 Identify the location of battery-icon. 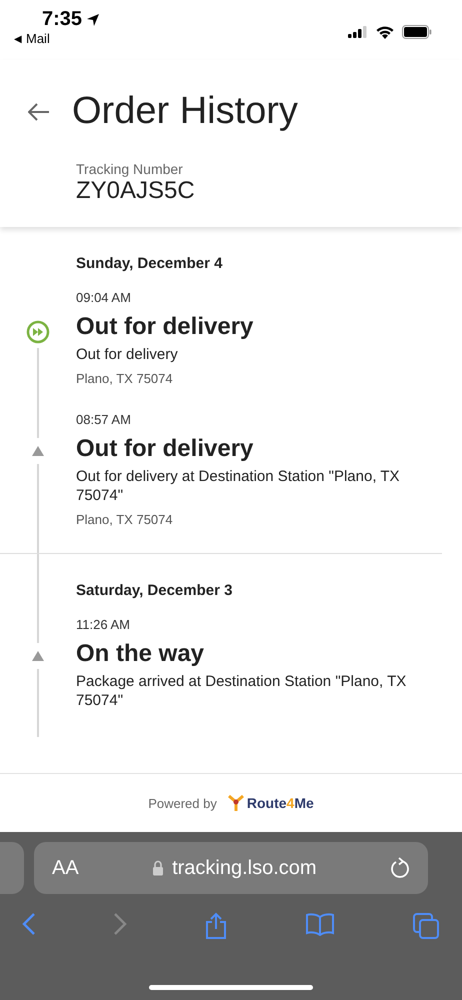
(417, 32).